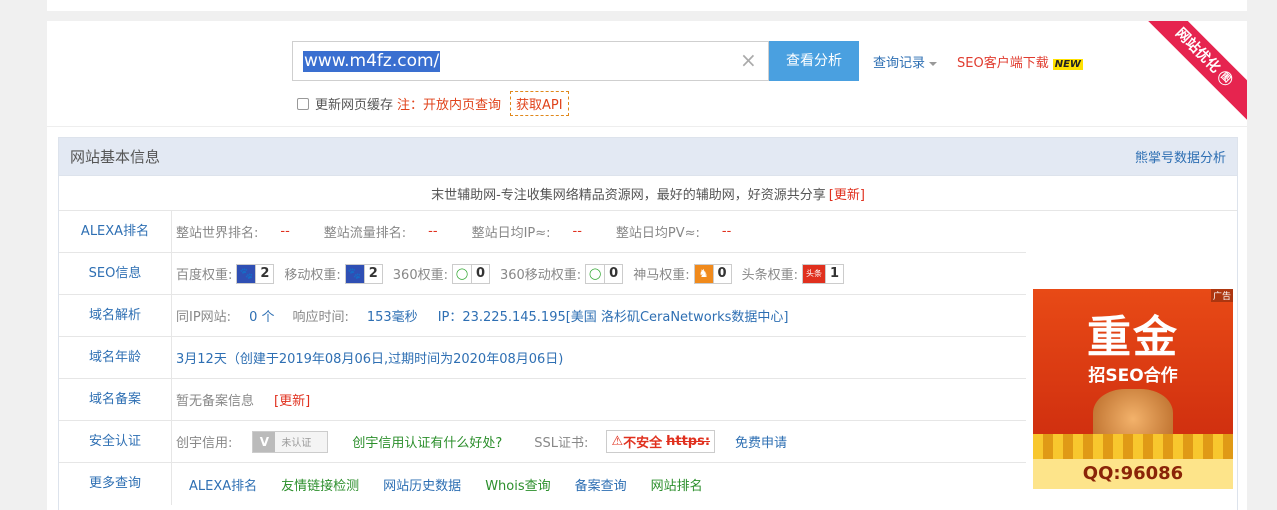 The width and height of the screenshot is (1277, 510). What do you see at coordinates (354, 105) in the screenshot?
I see `refresh-cache-label: 更新网页缓存` at bounding box center [354, 105].